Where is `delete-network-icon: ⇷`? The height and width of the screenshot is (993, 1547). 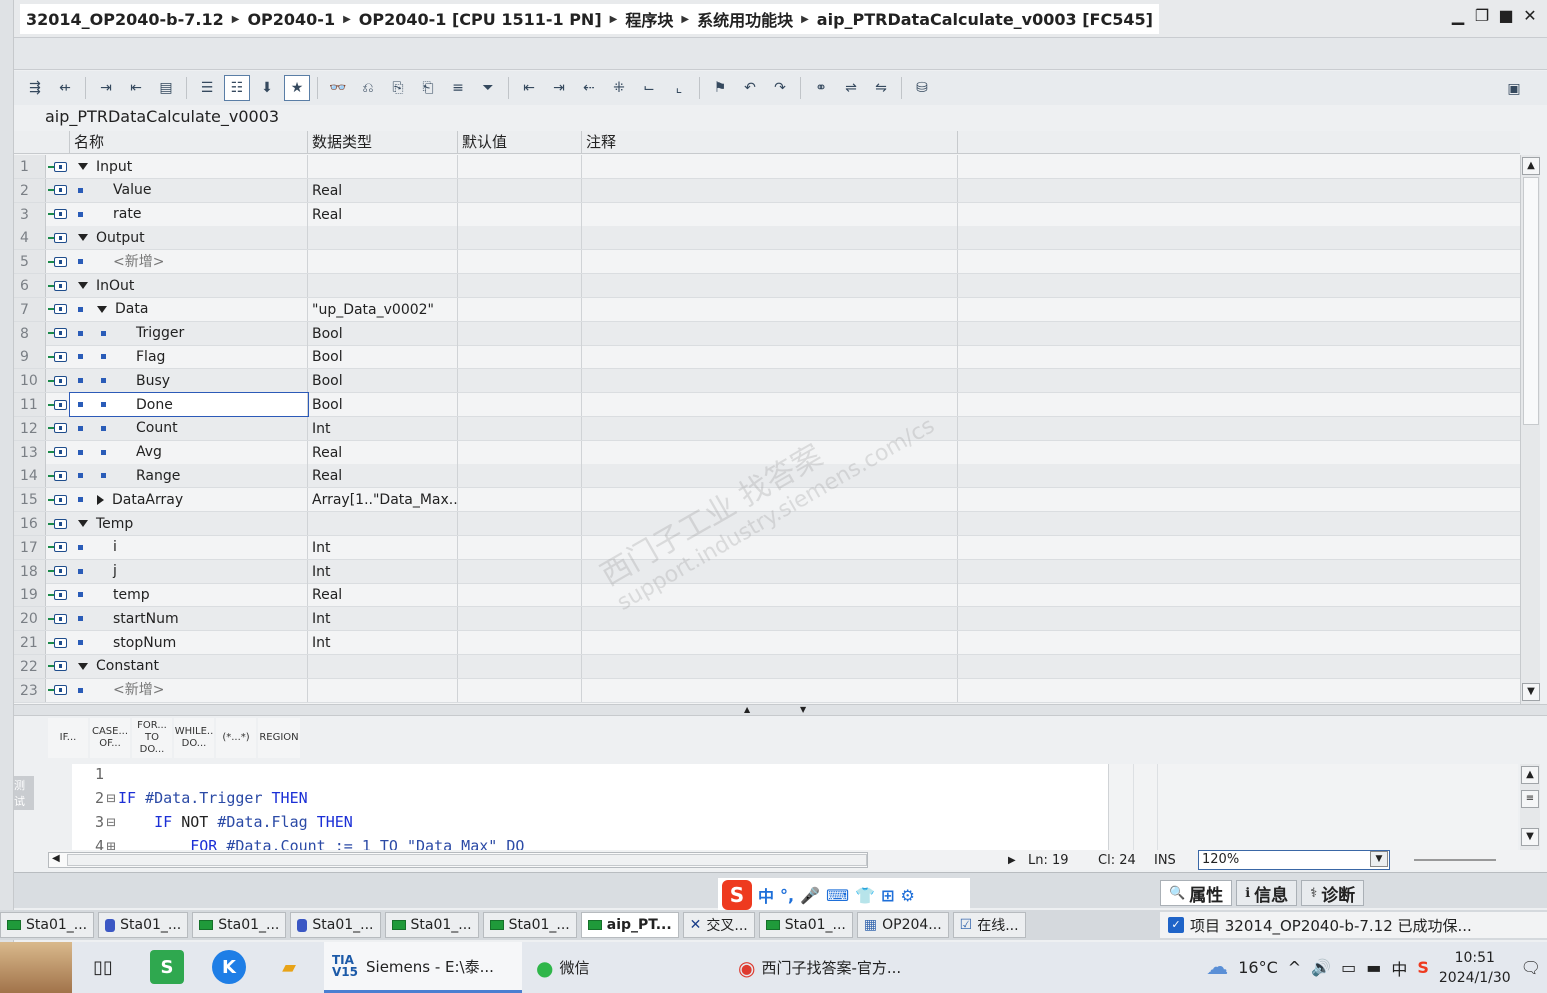 delete-network-icon: ⇷ is located at coordinates (65, 88).